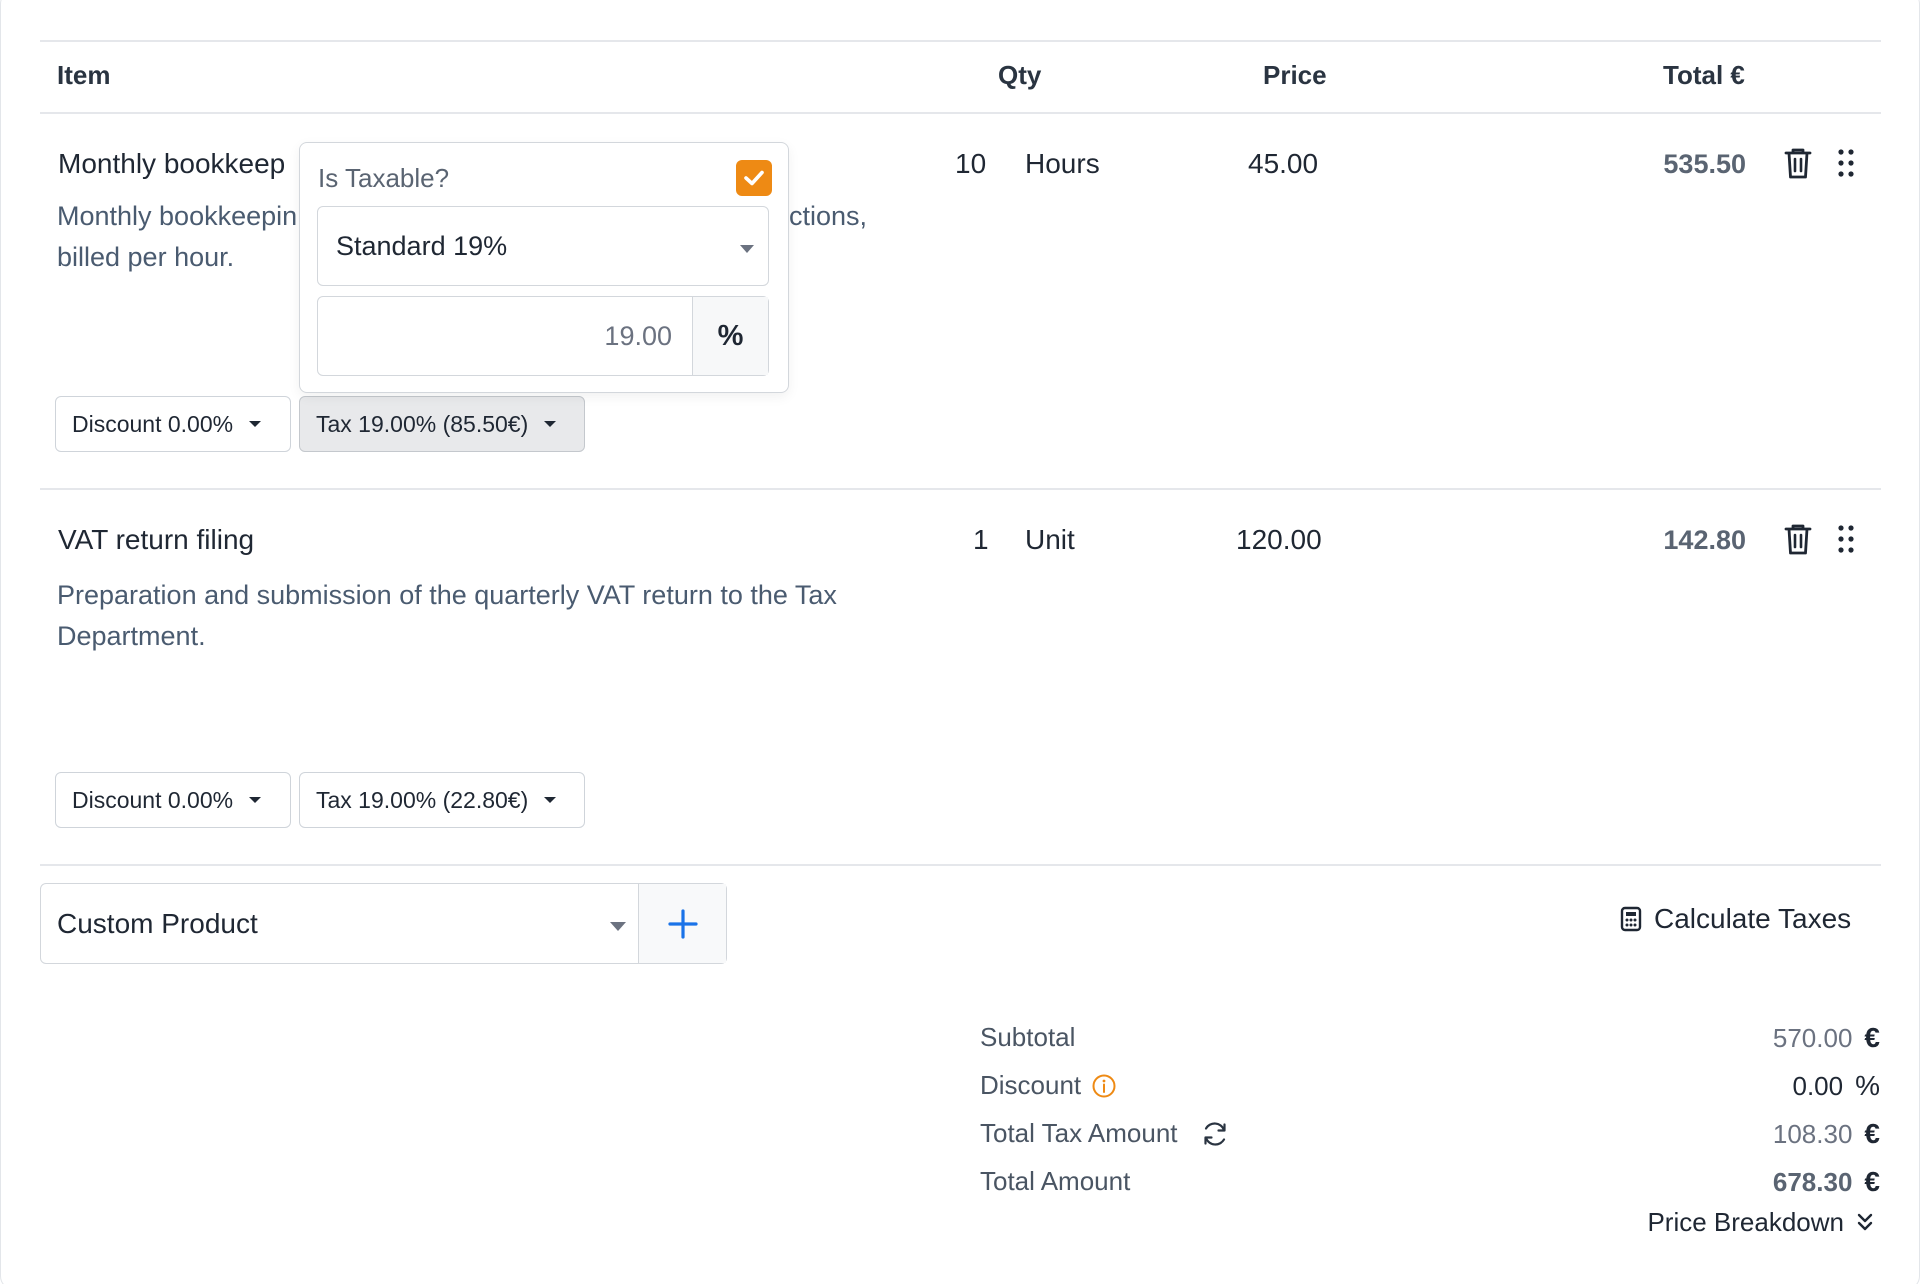 This screenshot has width=1920, height=1284. I want to click on table-top-divider, so click(960, 41).